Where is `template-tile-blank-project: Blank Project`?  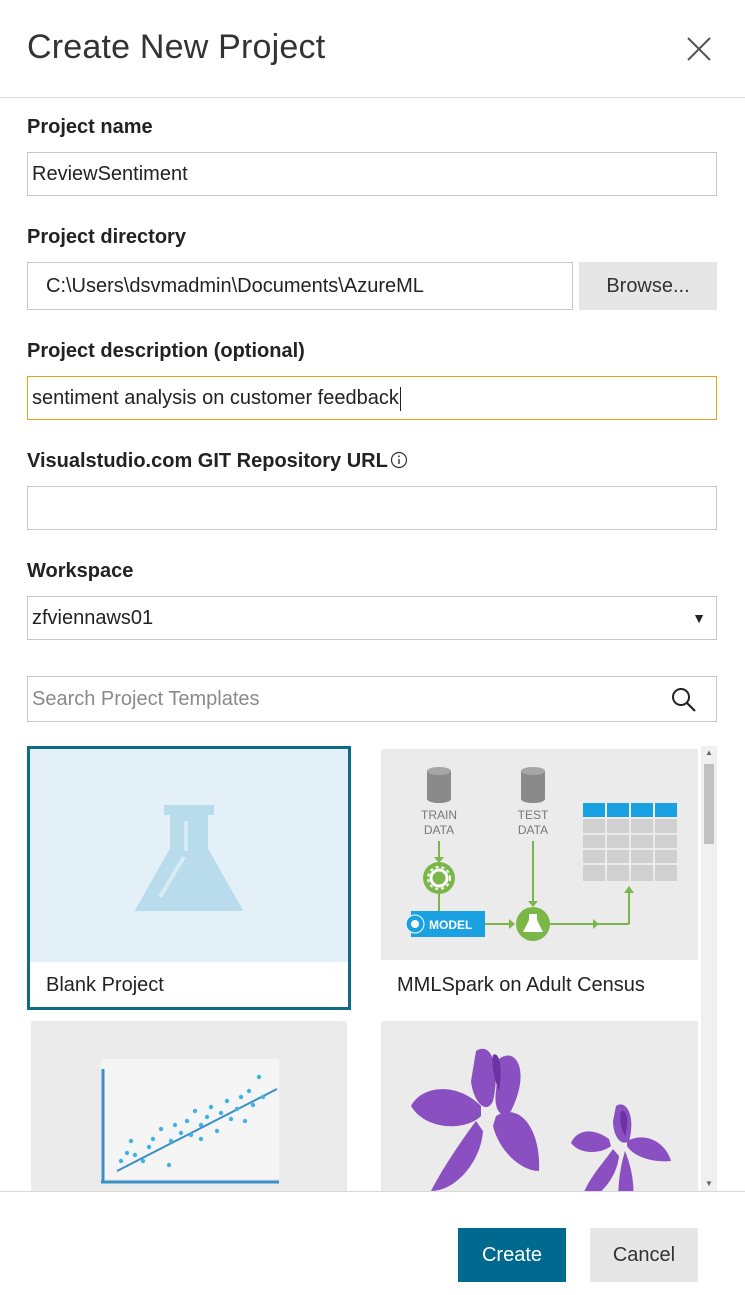 template-tile-blank-project: Blank Project is located at coordinates (189, 878).